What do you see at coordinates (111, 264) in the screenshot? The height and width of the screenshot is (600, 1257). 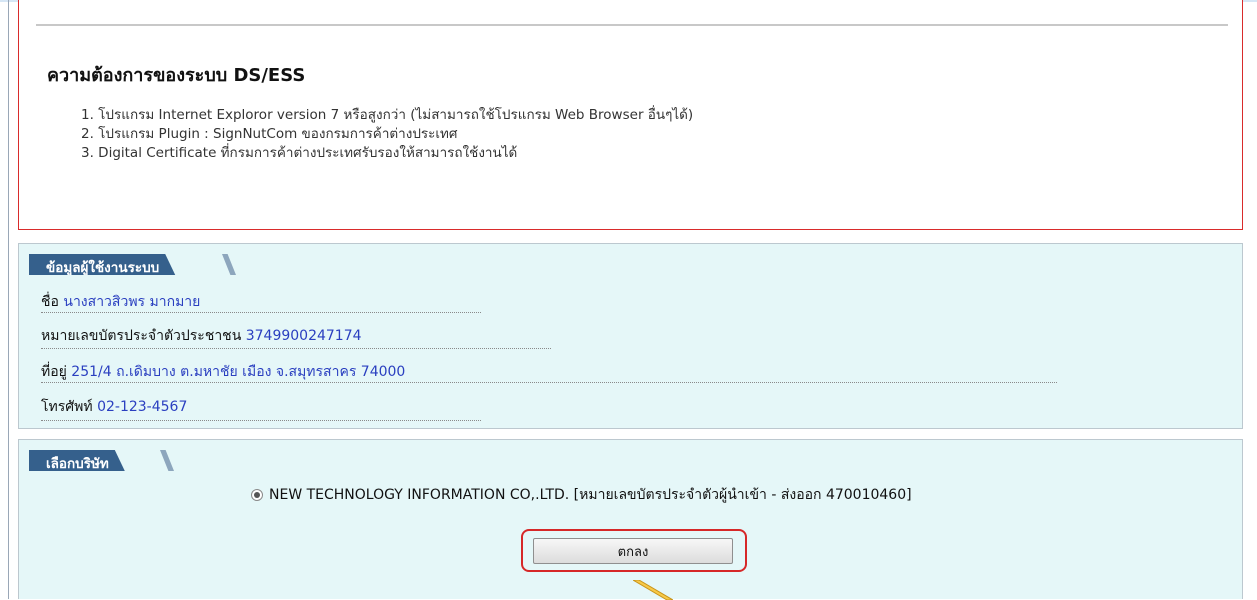 I see `user-info-tab: ข้อมูลผู้ใช้งานระบบ` at bounding box center [111, 264].